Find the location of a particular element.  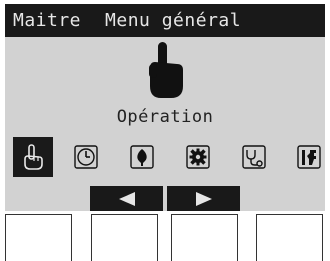

menu-tile-operation is located at coordinates (33, 157).